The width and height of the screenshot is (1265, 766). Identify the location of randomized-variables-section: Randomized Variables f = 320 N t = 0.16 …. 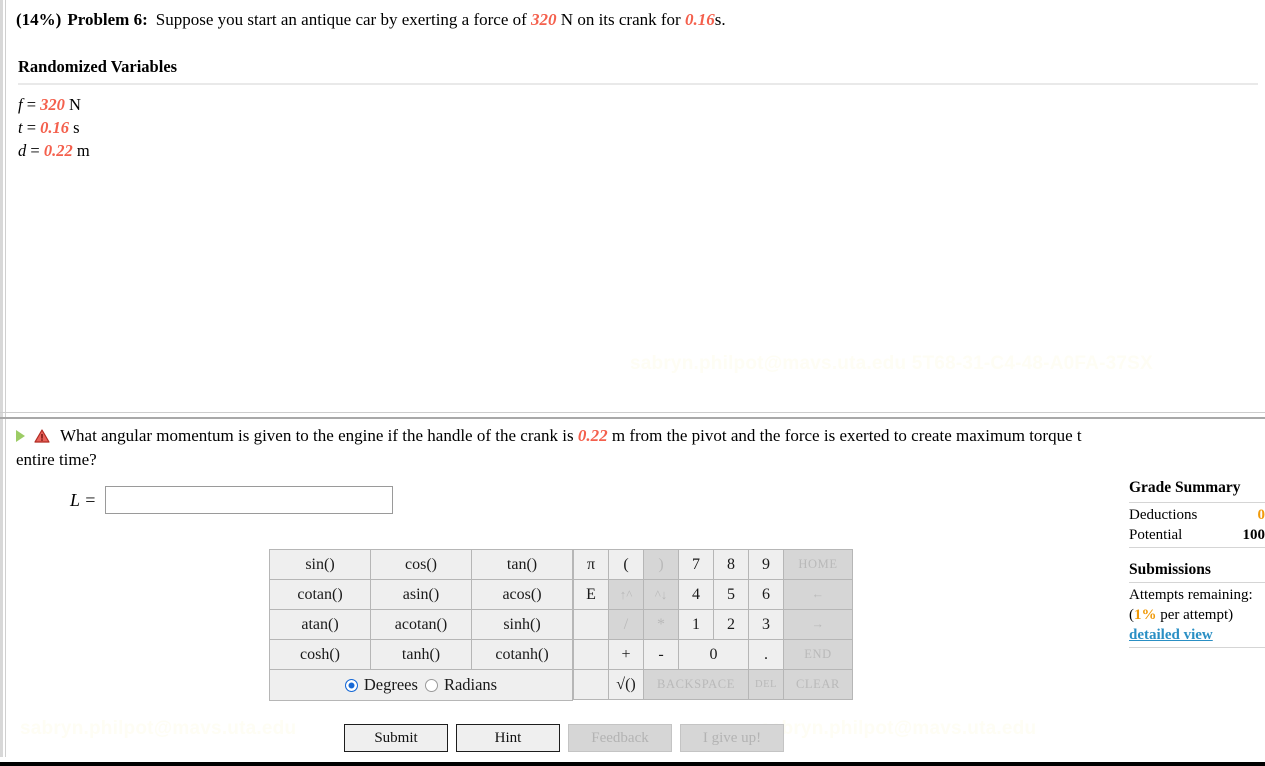
(633, 107).